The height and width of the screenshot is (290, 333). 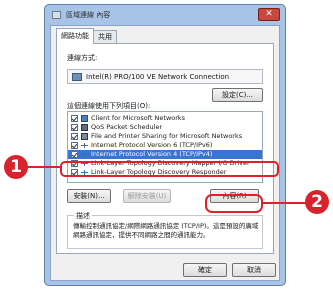 What do you see at coordinates (286, 203) in the screenshot?
I see `callout-two-leader` at bounding box center [286, 203].